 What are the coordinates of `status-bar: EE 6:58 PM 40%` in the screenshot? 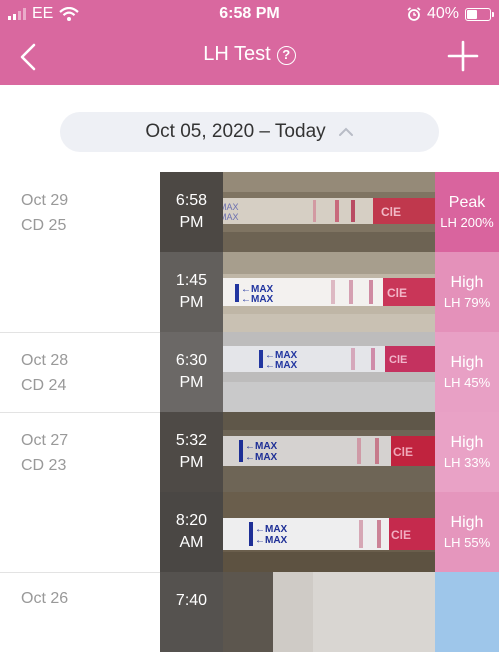 It's located at (249, 14).